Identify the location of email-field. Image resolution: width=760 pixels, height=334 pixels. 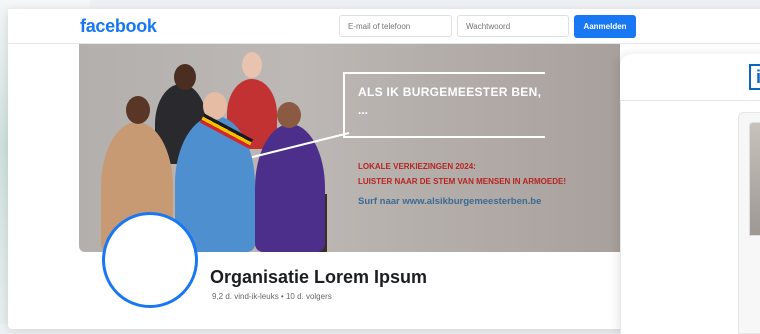
(395, 26).